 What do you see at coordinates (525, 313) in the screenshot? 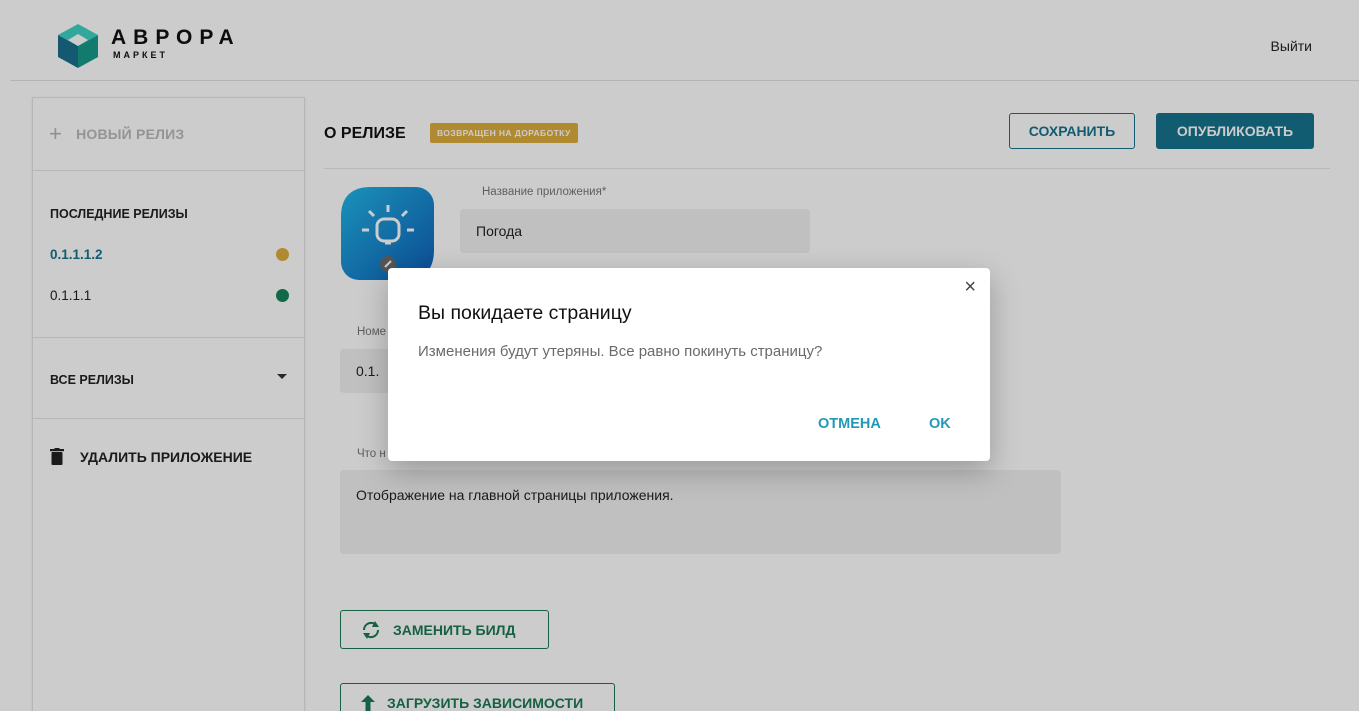
I see `dialog-title: Вы покидаете страницу` at bounding box center [525, 313].